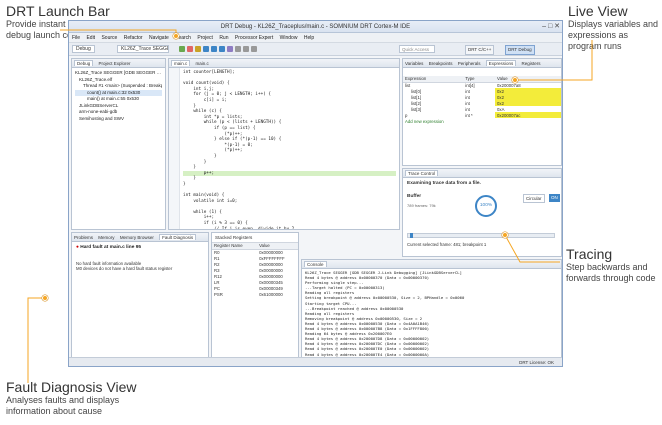 The height and width of the screenshot is (425, 662). Describe the element at coordinates (515, 80) in the screenshot. I see `live-view-marker` at that location.